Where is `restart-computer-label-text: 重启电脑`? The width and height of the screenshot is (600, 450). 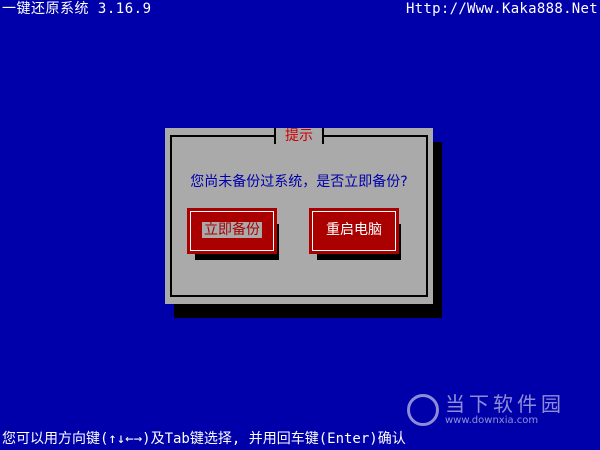
restart-computer-label-text: 重启电脑 is located at coordinates (354, 230).